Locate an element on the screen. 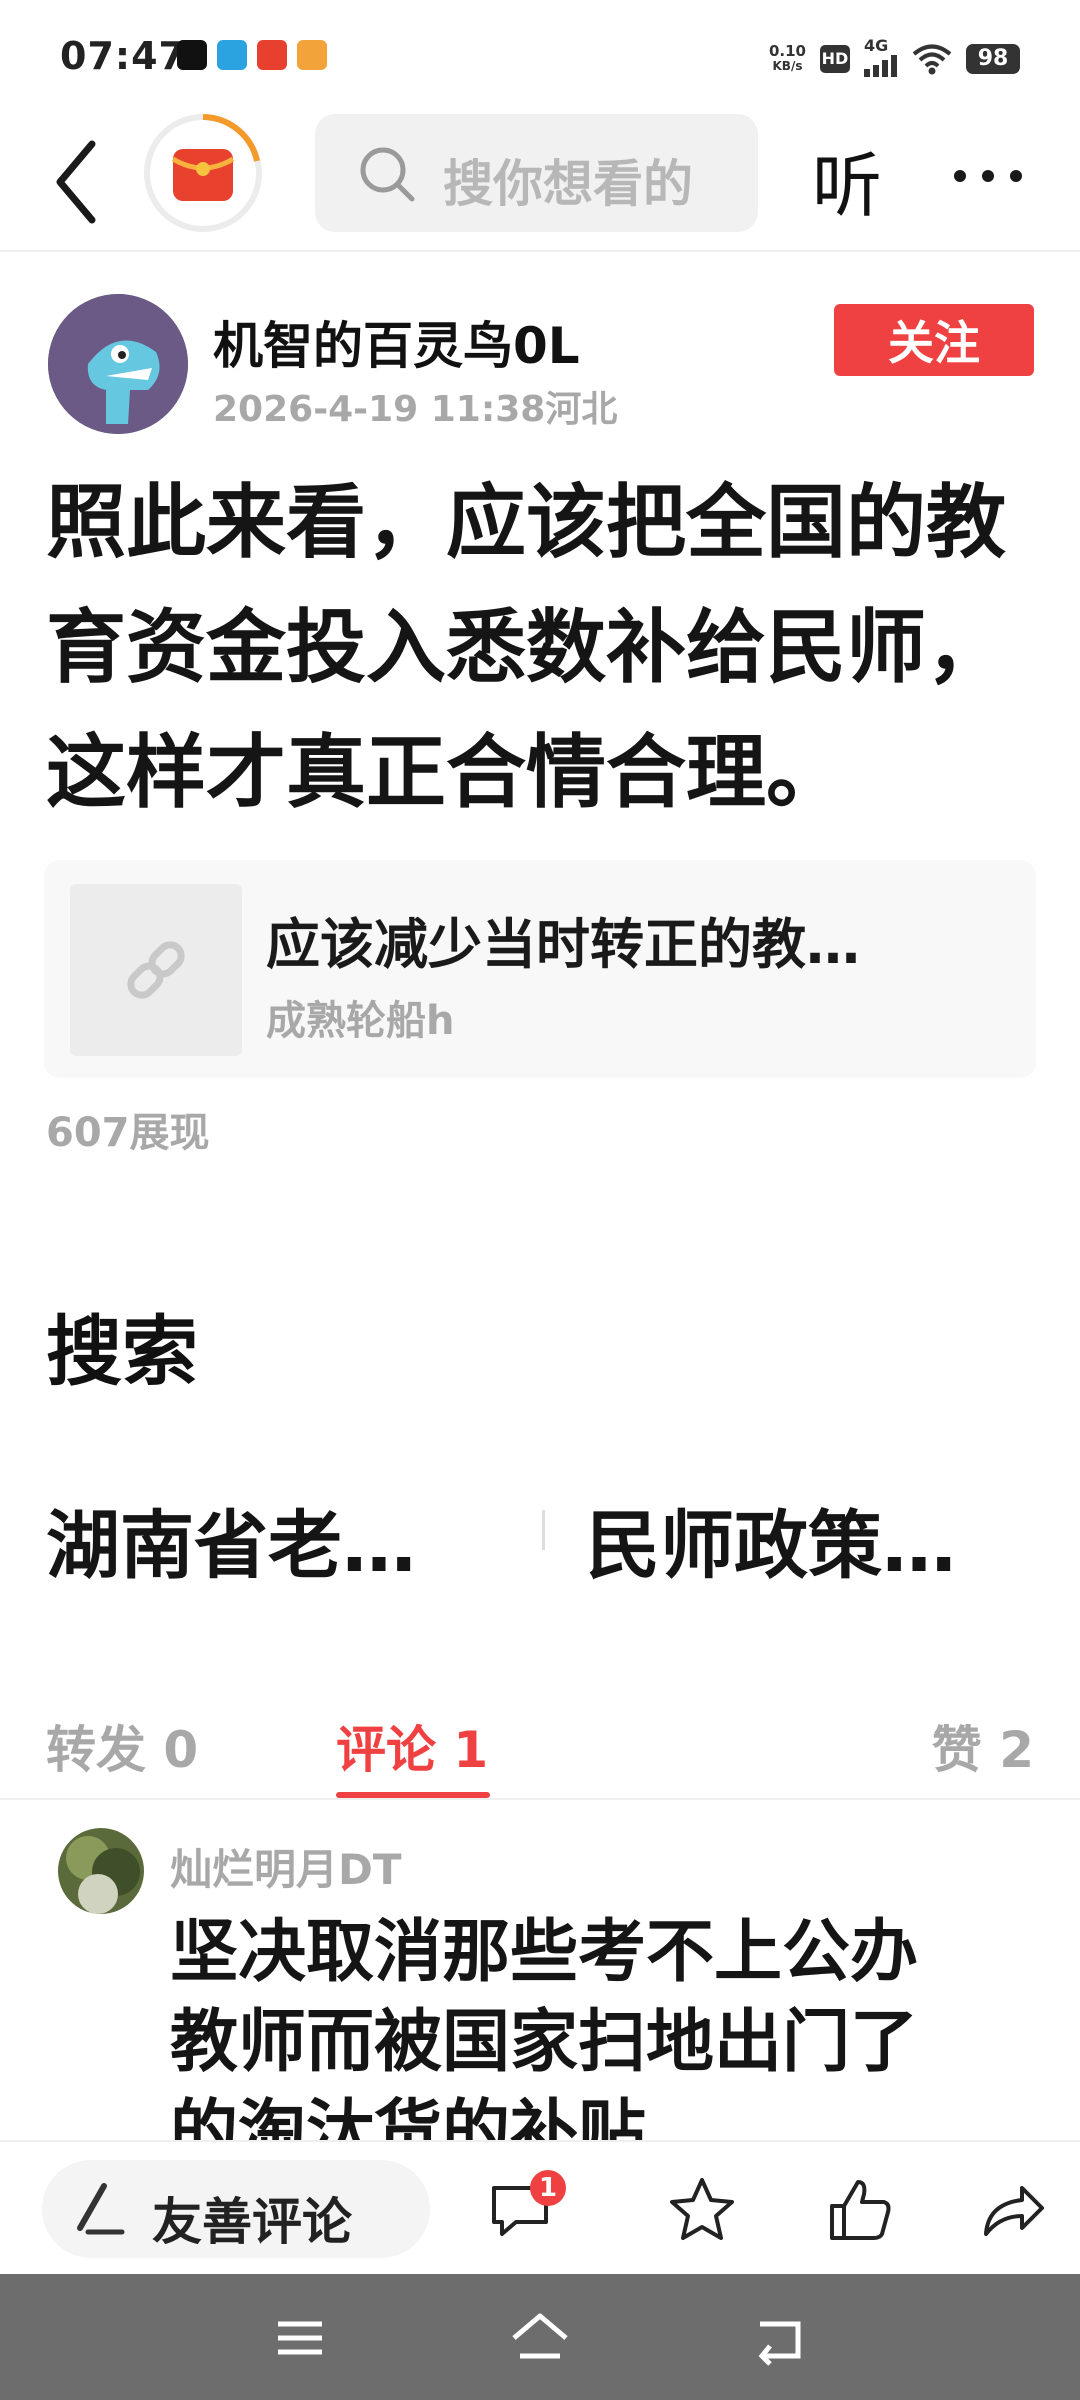 This screenshot has width=1080, height=2400. telegram-icon is located at coordinates (232, 55).